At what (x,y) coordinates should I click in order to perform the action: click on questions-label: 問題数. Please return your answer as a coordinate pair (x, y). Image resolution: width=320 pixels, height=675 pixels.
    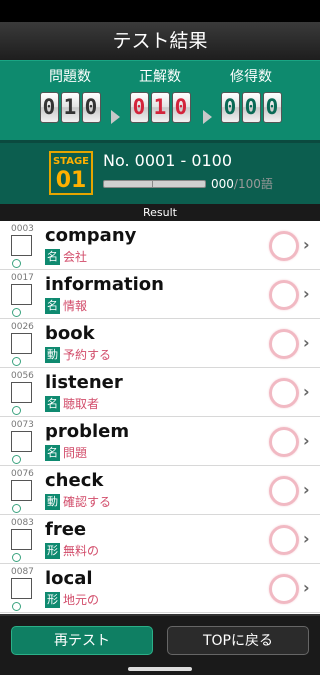
    Looking at the image, I should click on (70, 77).